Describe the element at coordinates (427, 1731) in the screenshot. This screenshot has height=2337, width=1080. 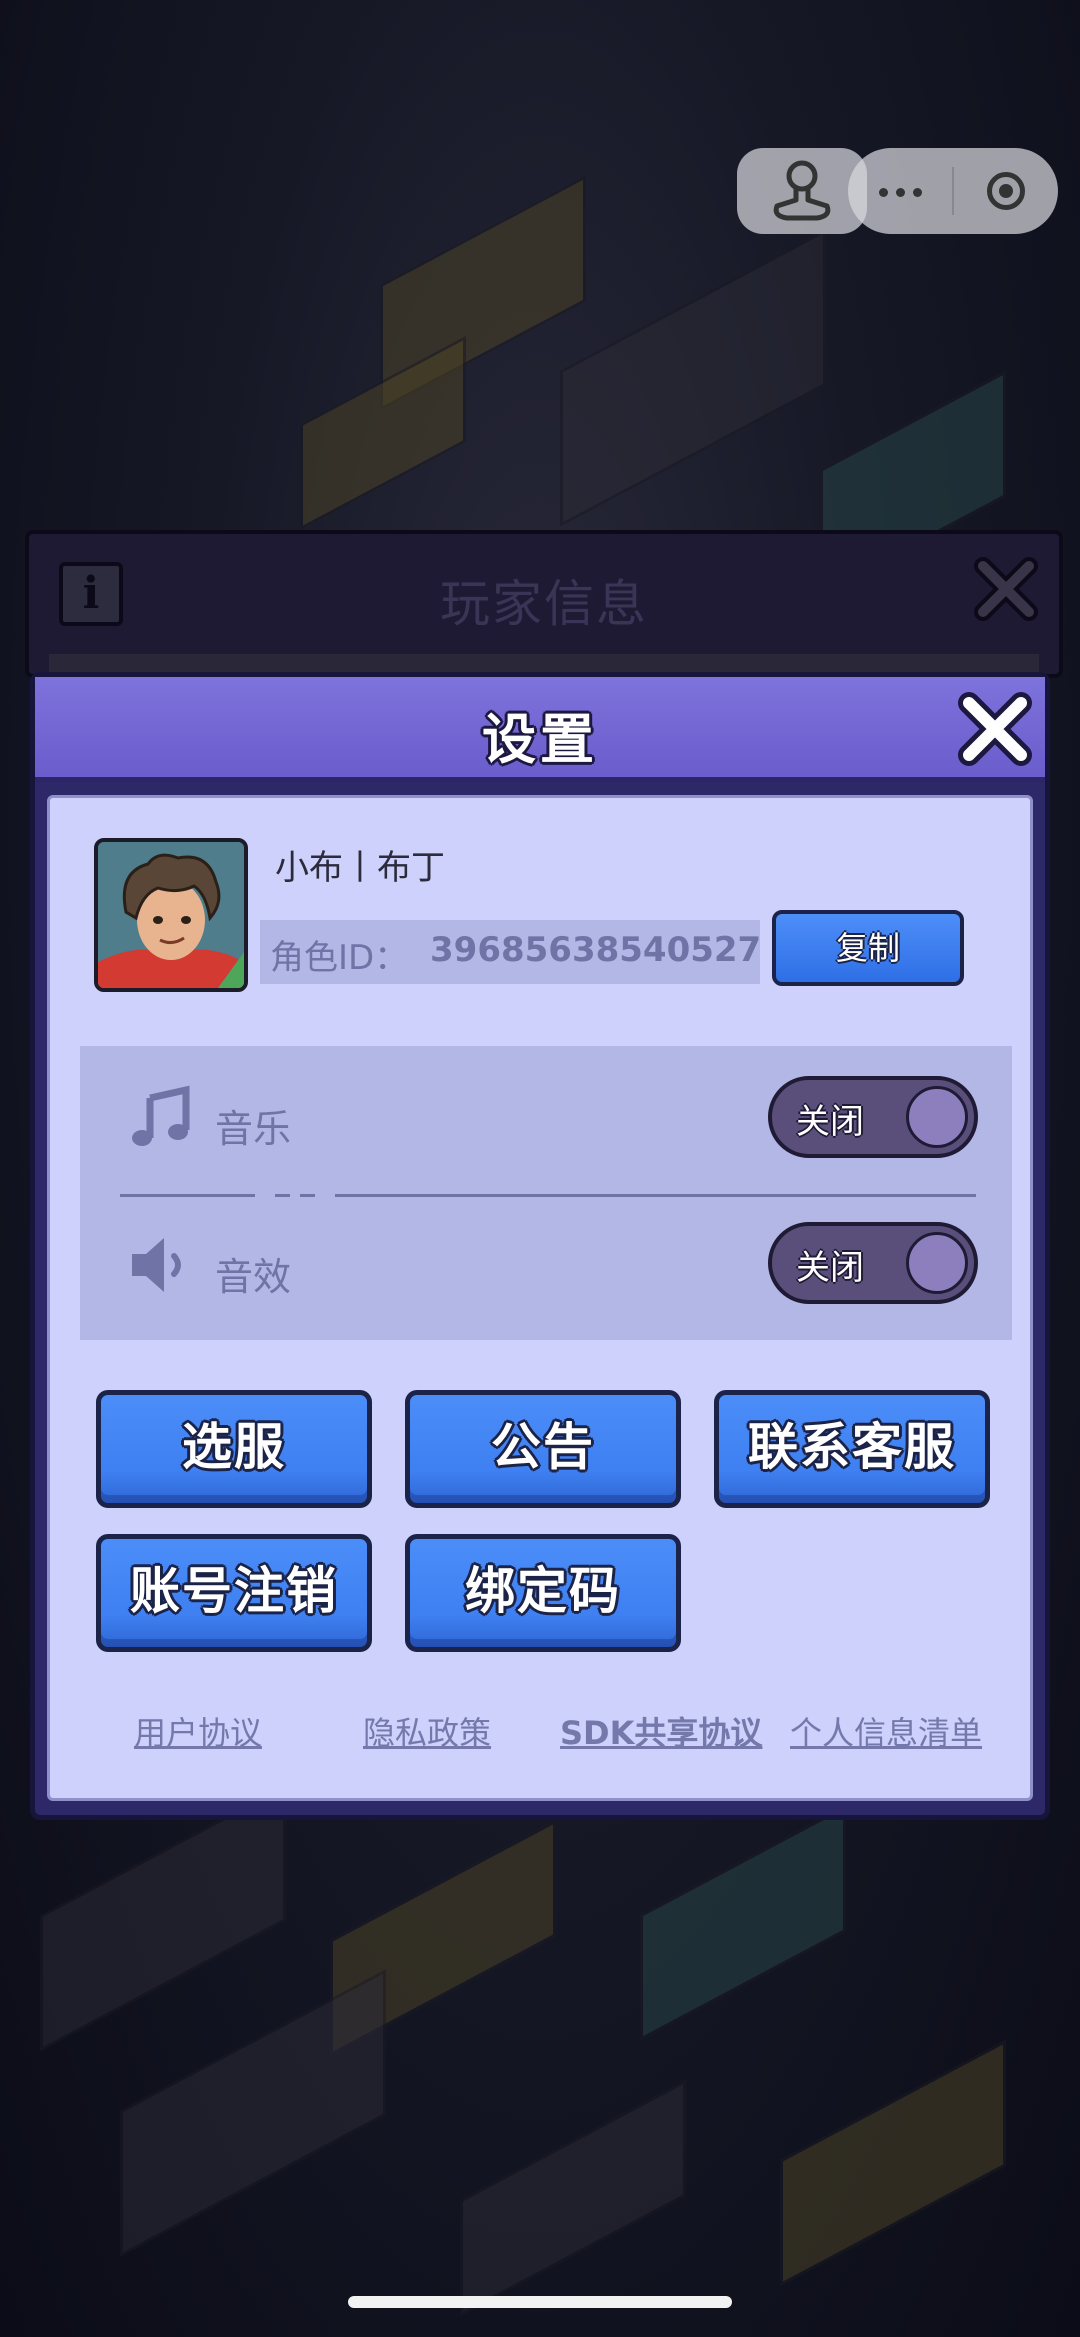
I see `privacy-policy-link: 隐私政策` at that location.